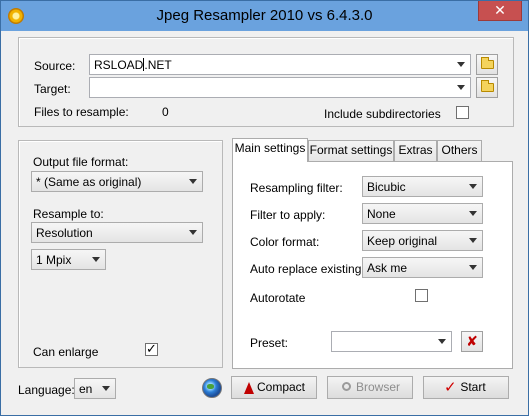 The image size is (529, 416). I want to click on tab-others: Others, so click(459, 150).